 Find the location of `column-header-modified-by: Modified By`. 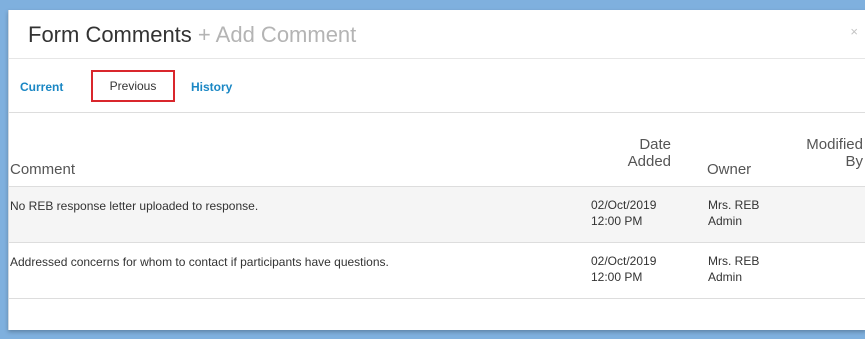

column-header-modified-by: Modified By is located at coordinates (828, 153).